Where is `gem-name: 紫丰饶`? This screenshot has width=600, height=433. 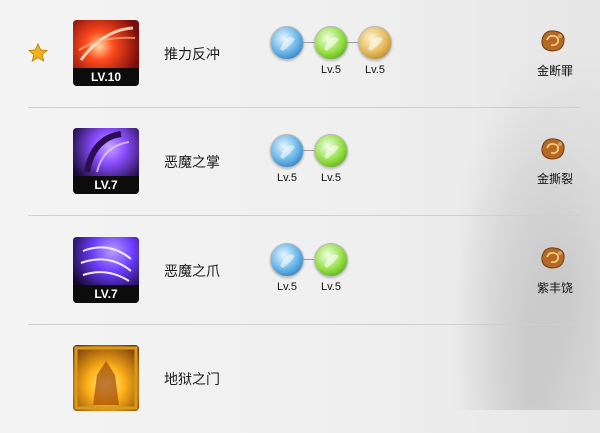 gem-name: 紫丰饶 is located at coordinates (554, 288).